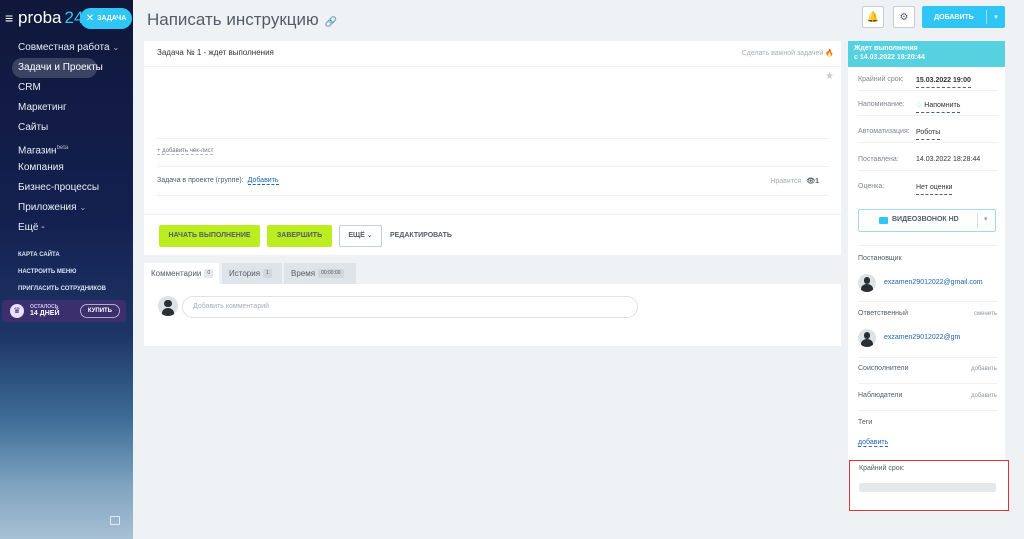 This screenshot has height=539, width=1024. Describe the element at coordinates (360, 236) in the screenshot. I see `more-button: ЕЩЁ ⌄` at that location.